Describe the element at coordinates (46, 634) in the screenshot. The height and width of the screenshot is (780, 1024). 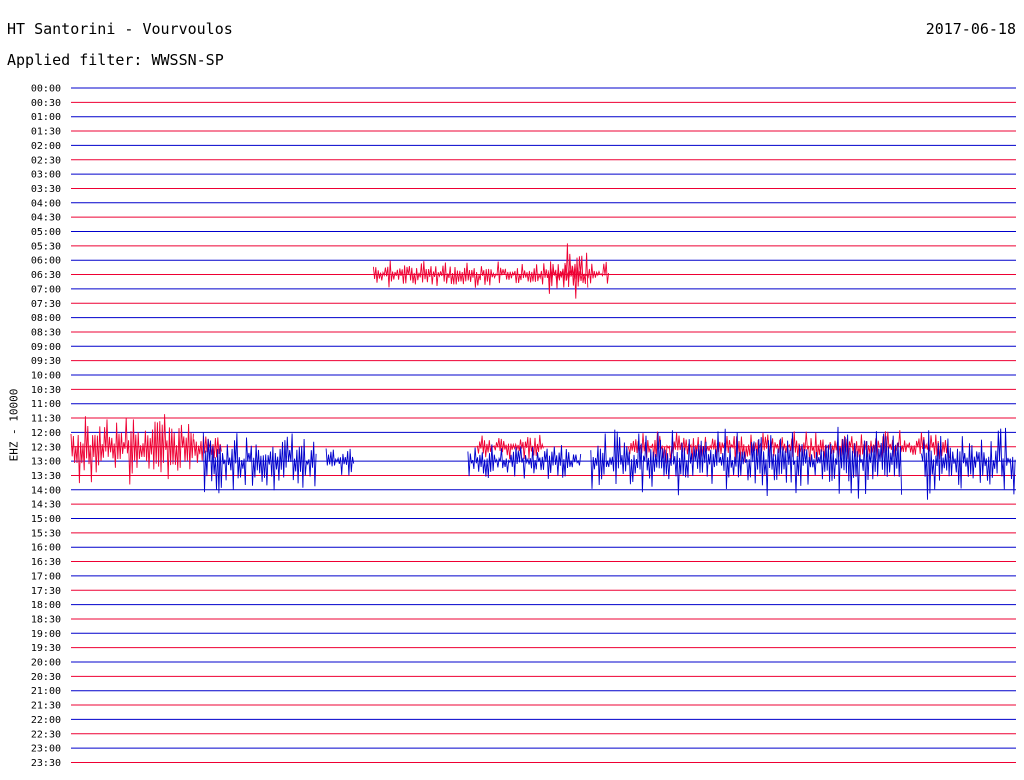
I see `row-time-label: 19:00` at that location.